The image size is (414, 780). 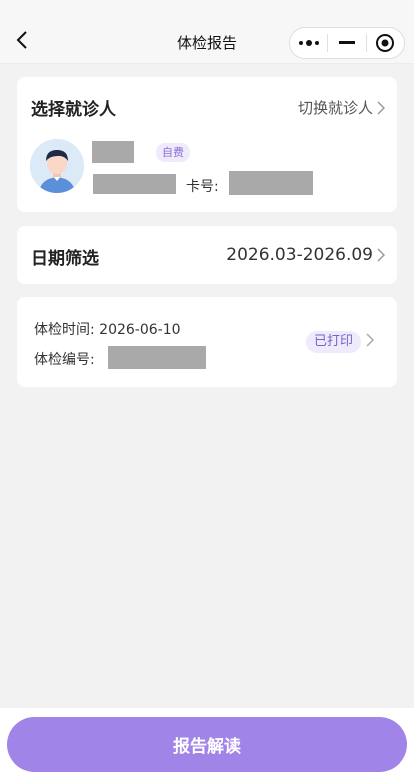 I want to click on navigation-bar: 体检报告, so click(x=207, y=32).